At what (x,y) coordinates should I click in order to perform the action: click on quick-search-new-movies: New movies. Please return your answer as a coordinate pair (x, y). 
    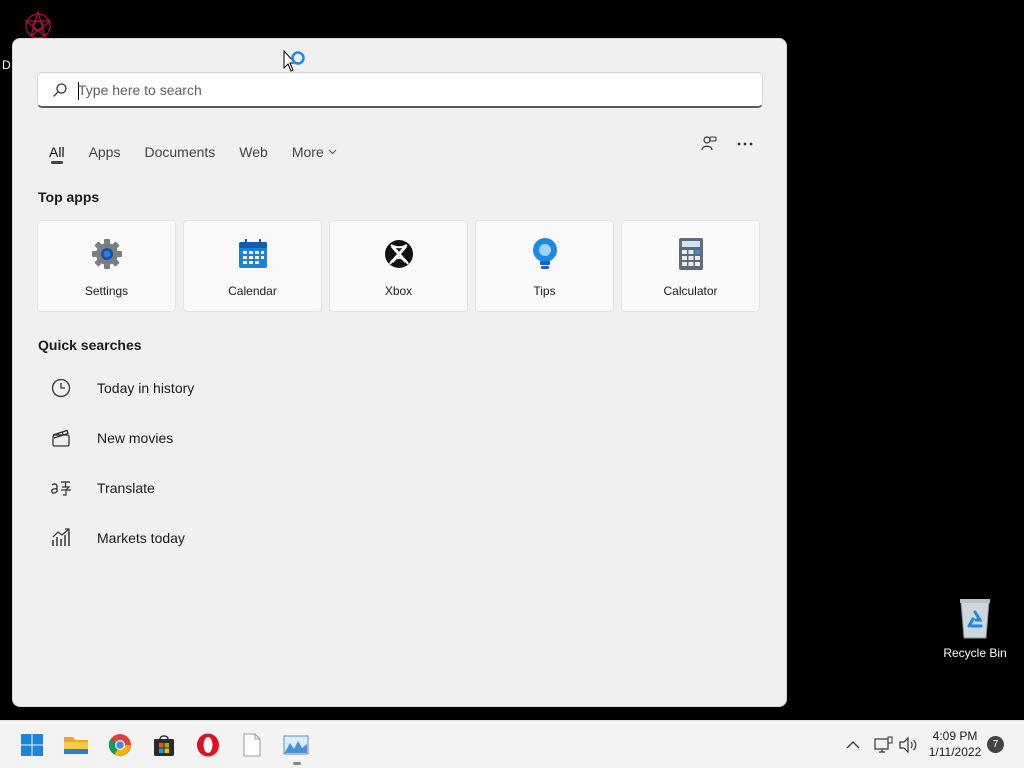
    Looking at the image, I should click on (187, 438).